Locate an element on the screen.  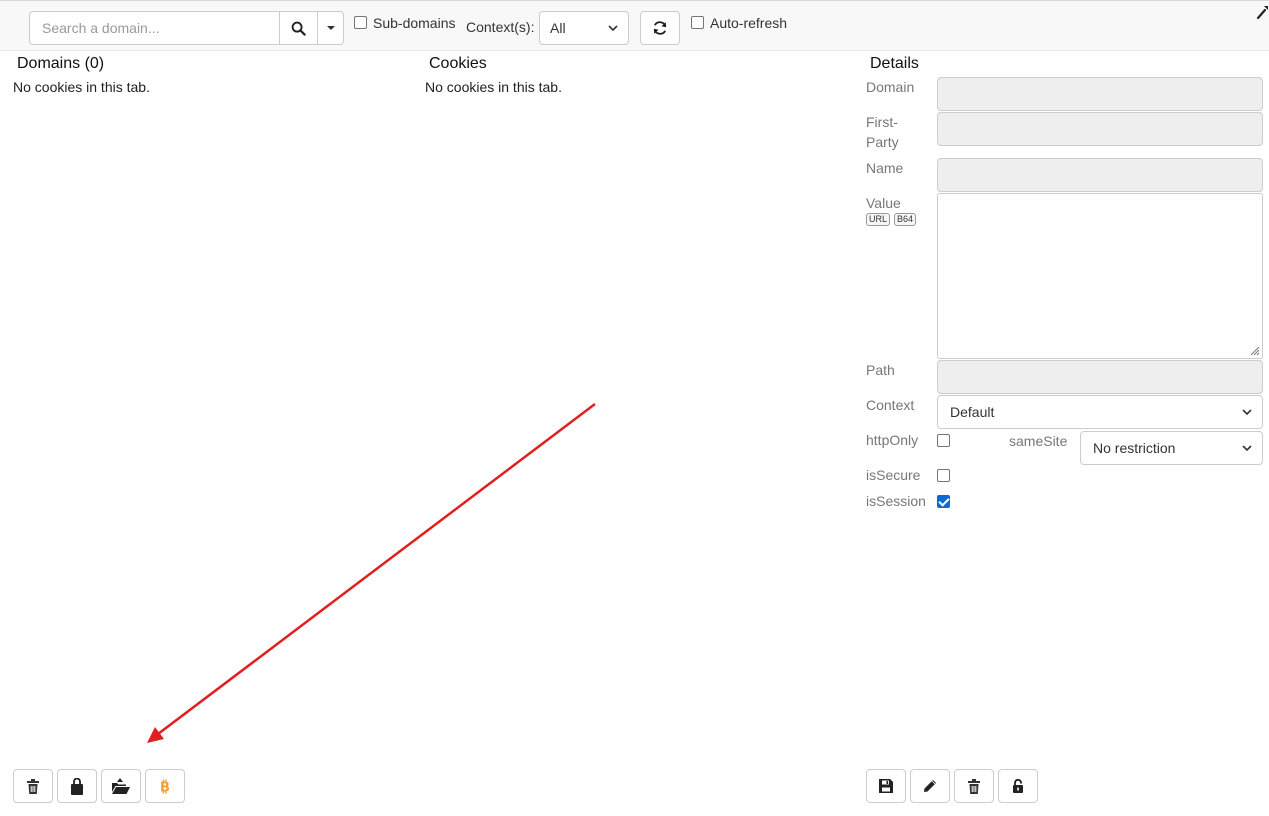
donate-button: B is located at coordinates (165, 786).